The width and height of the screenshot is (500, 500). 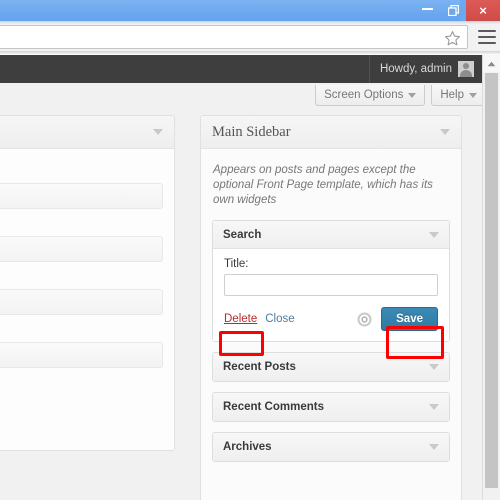 What do you see at coordinates (247, 447) in the screenshot?
I see `widget-archives-title: Archives` at bounding box center [247, 447].